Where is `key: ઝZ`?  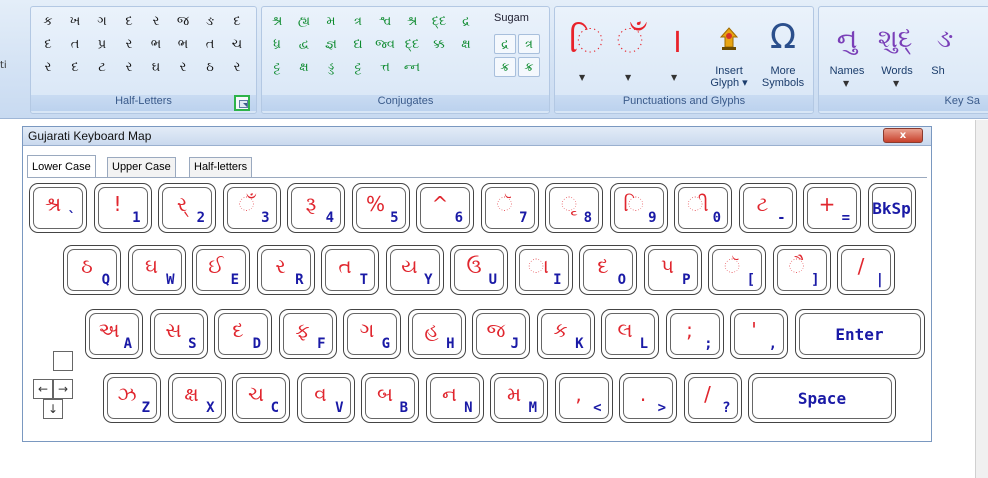
key: ઝZ is located at coordinates (132, 398).